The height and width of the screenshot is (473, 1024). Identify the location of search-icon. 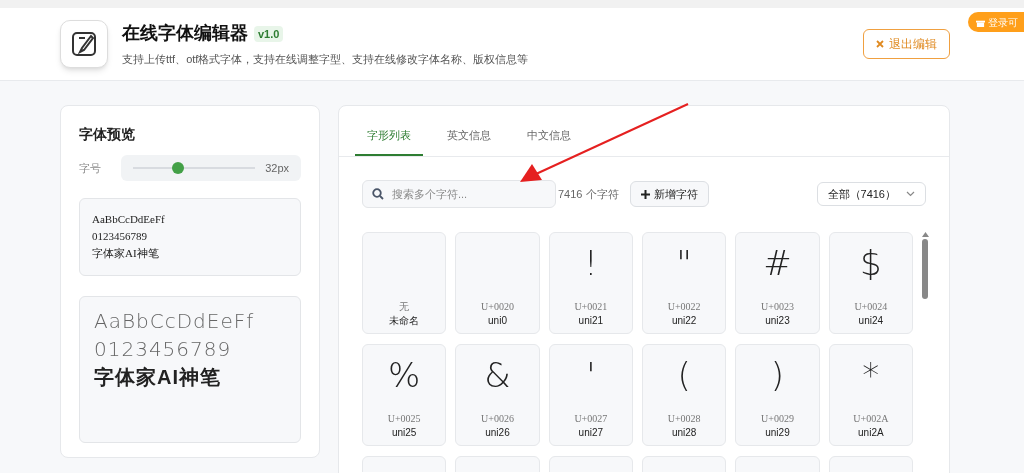
(378, 194).